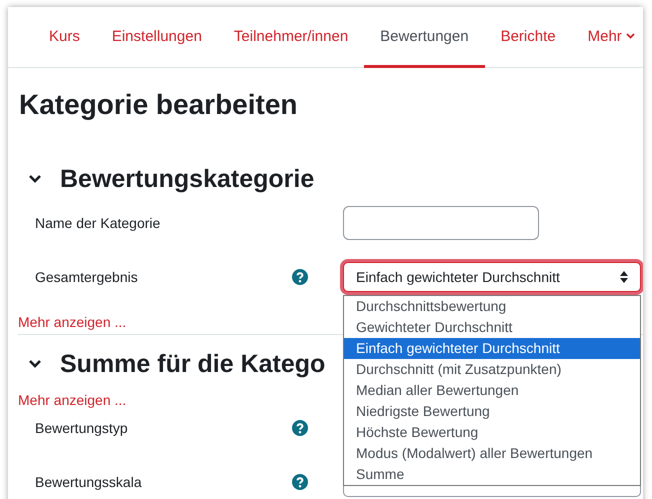 The width and height of the screenshot is (652, 499). What do you see at coordinates (607, 37) in the screenshot?
I see `nav-tab: Mehr` at bounding box center [607, 37].